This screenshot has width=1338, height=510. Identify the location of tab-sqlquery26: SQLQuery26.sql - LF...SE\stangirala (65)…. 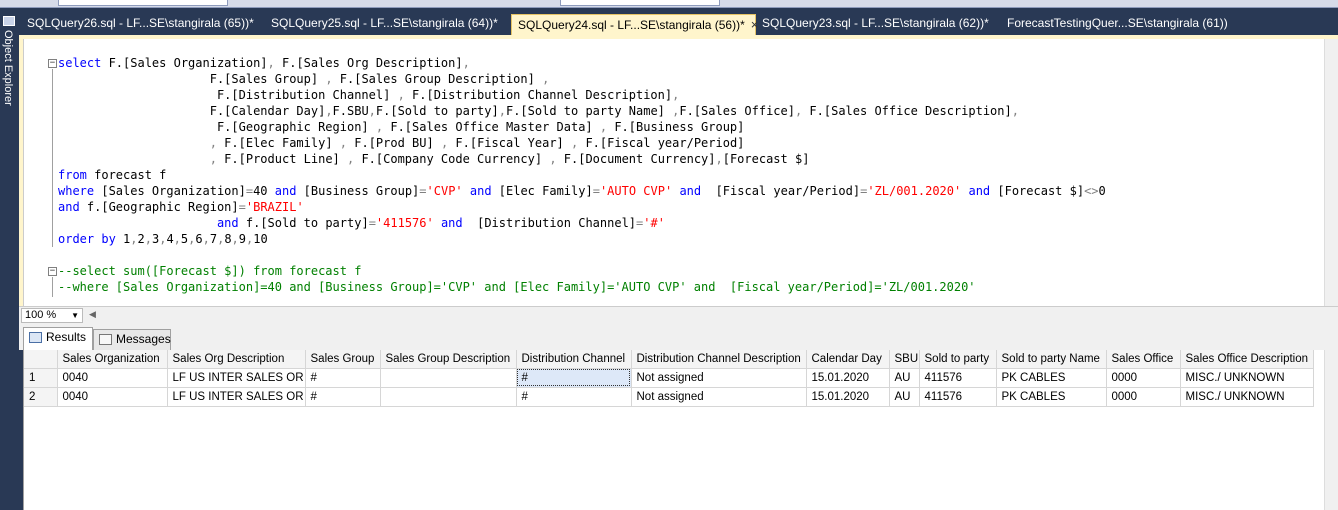
(141, 24).